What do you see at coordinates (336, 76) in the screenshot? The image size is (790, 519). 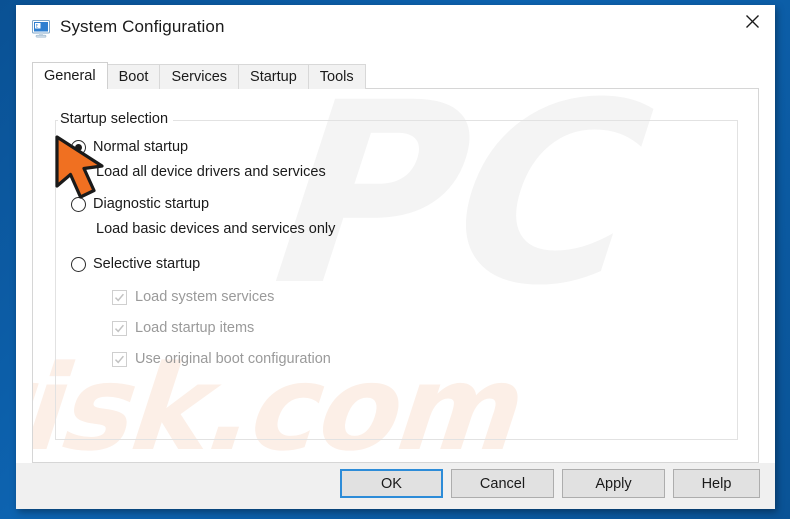 I see `tab-tools: Tools` at bounding box center [336, 76].